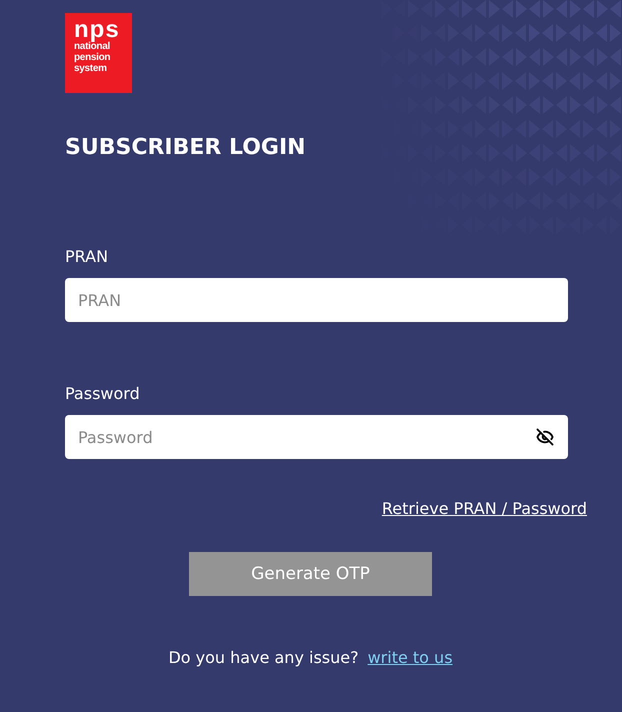 Image resolution: width=622 pixels, height=712 pixels. What do you see at coordinates (92, 46) in the screenshot?
I see `logo-text: national` at bounding box center [92, 46].